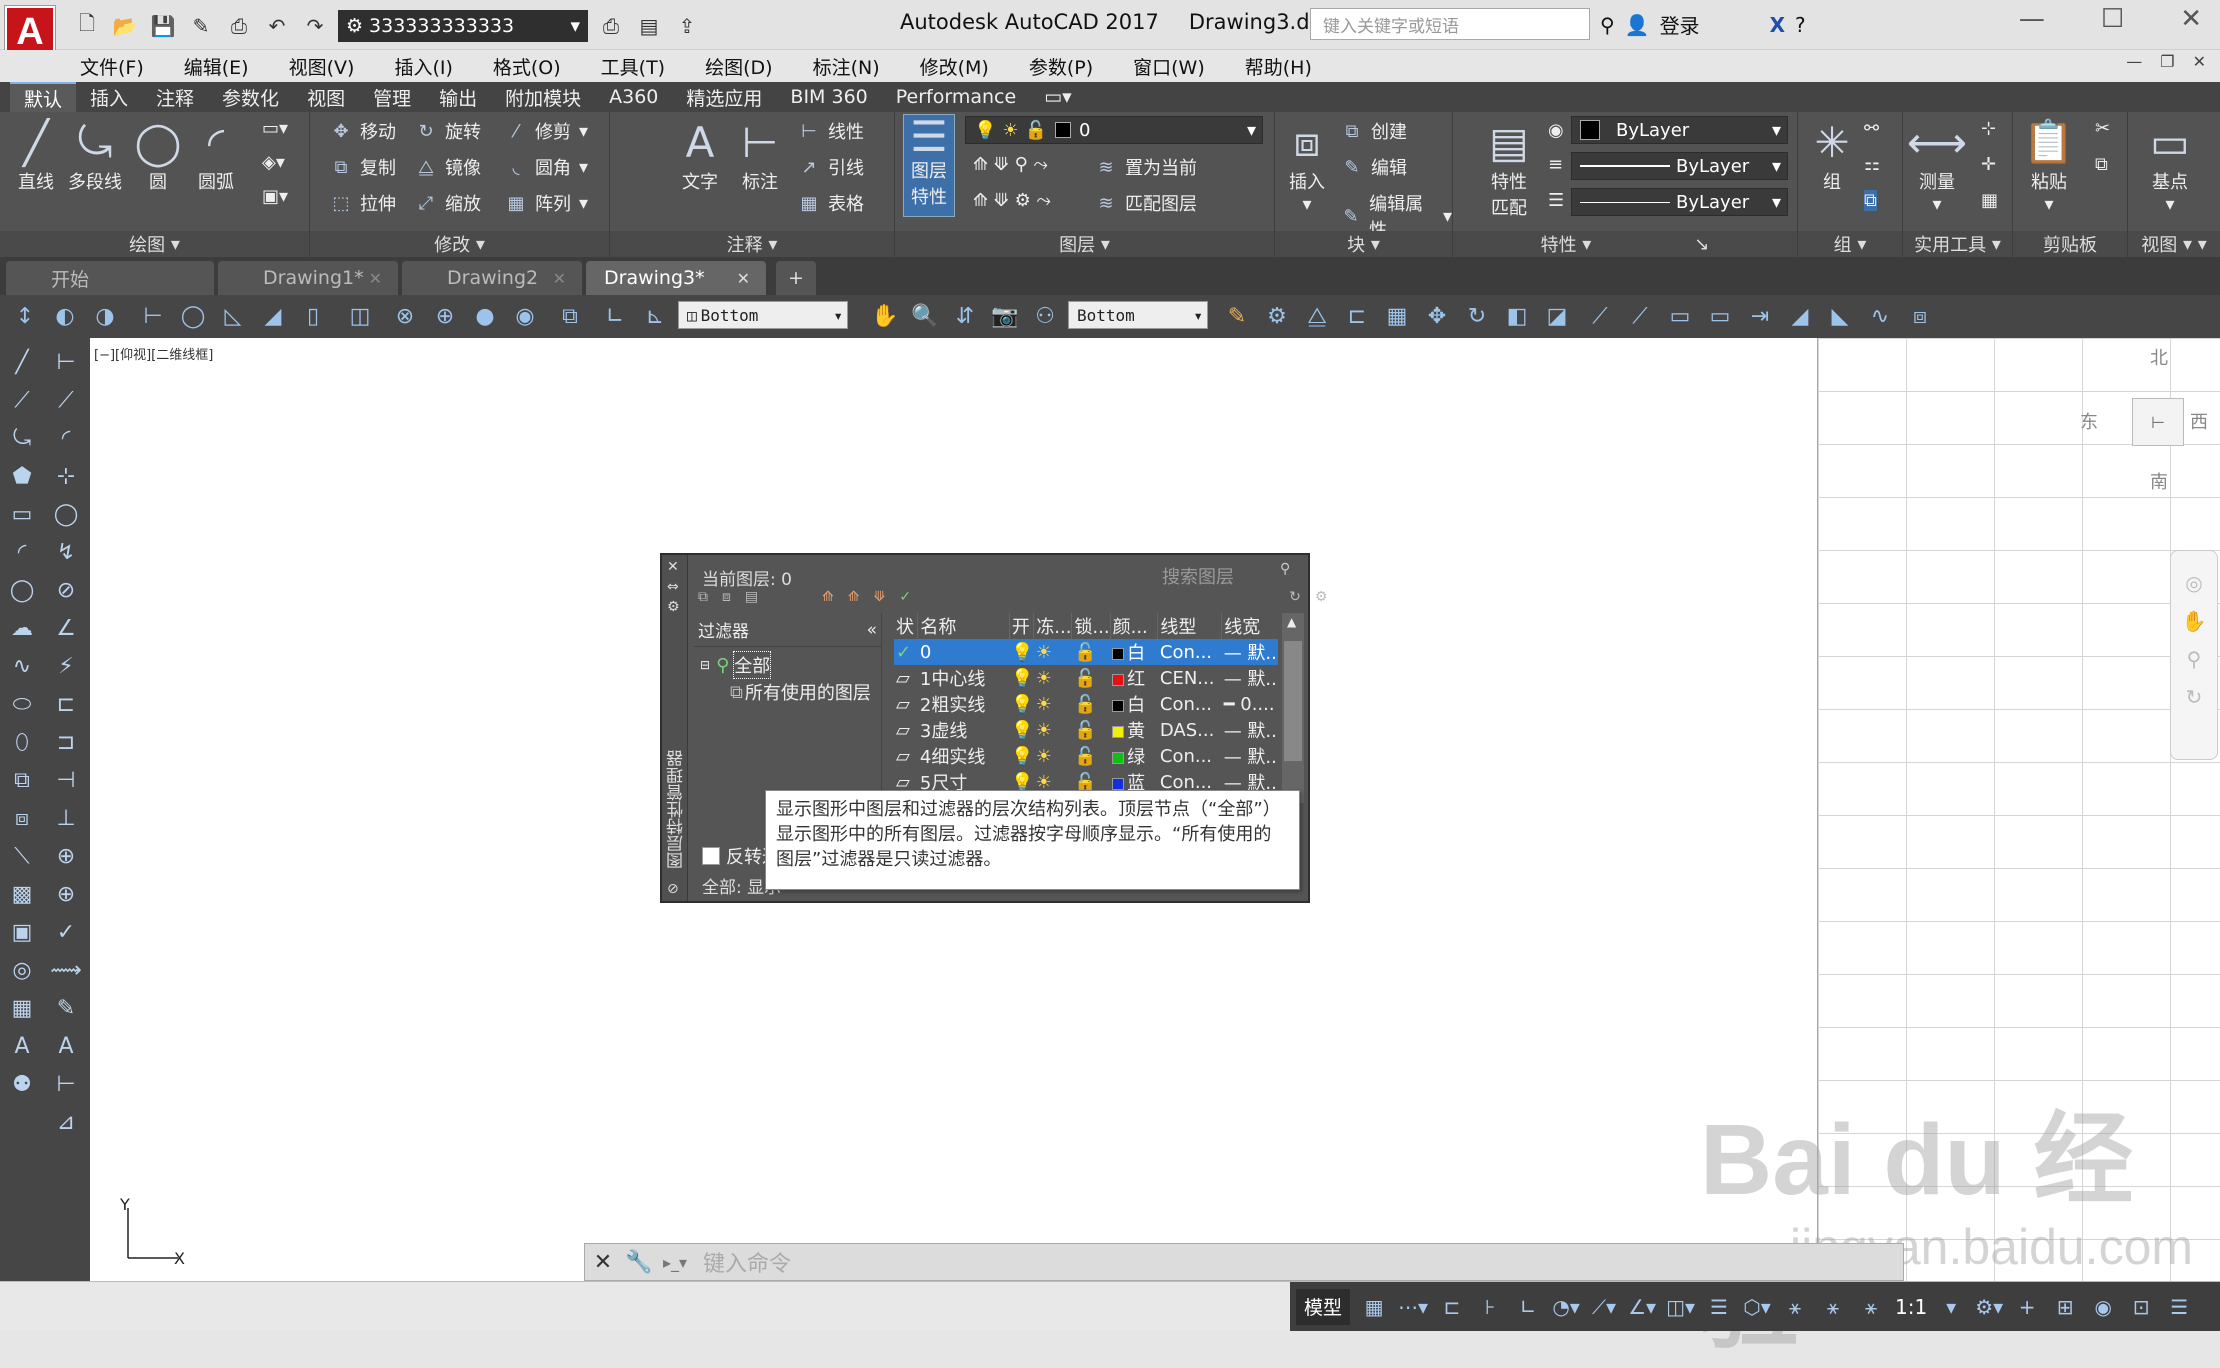 Image resolution: width=2220 pixels, height=1368 pixels. I want to click on dim-aligned-tool-icon: ⟋, so click(66, 400).